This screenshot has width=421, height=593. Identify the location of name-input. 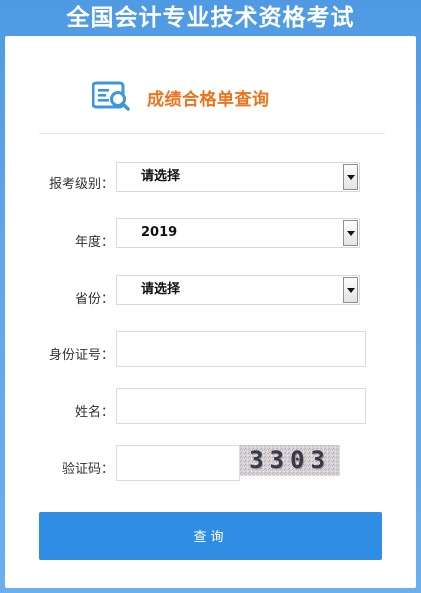
(241, 406).